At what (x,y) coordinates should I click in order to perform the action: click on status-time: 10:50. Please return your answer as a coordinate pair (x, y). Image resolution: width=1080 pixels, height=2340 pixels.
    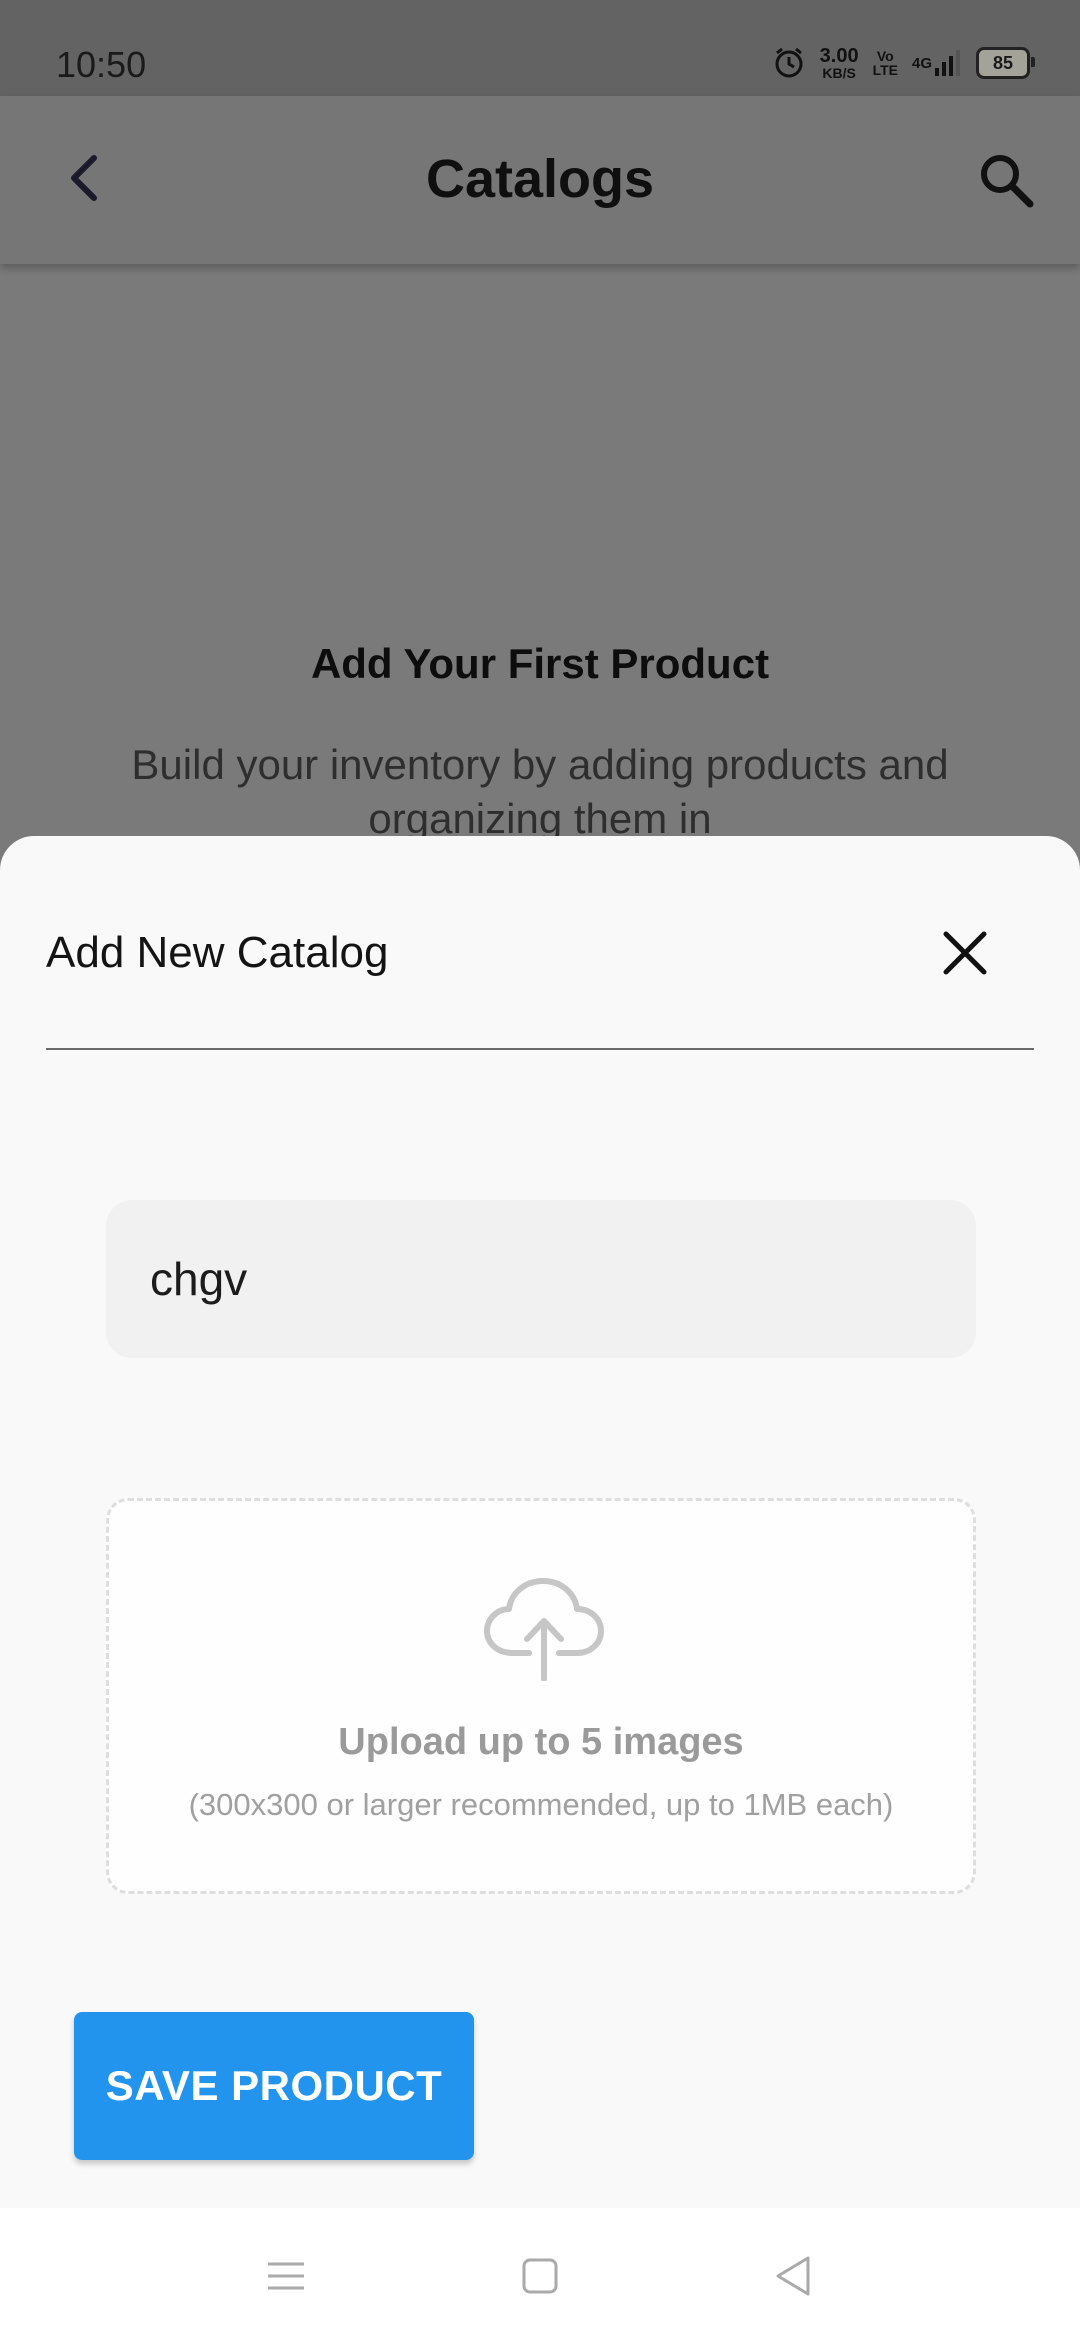
    Looking at the image, I should click on (101, 64).